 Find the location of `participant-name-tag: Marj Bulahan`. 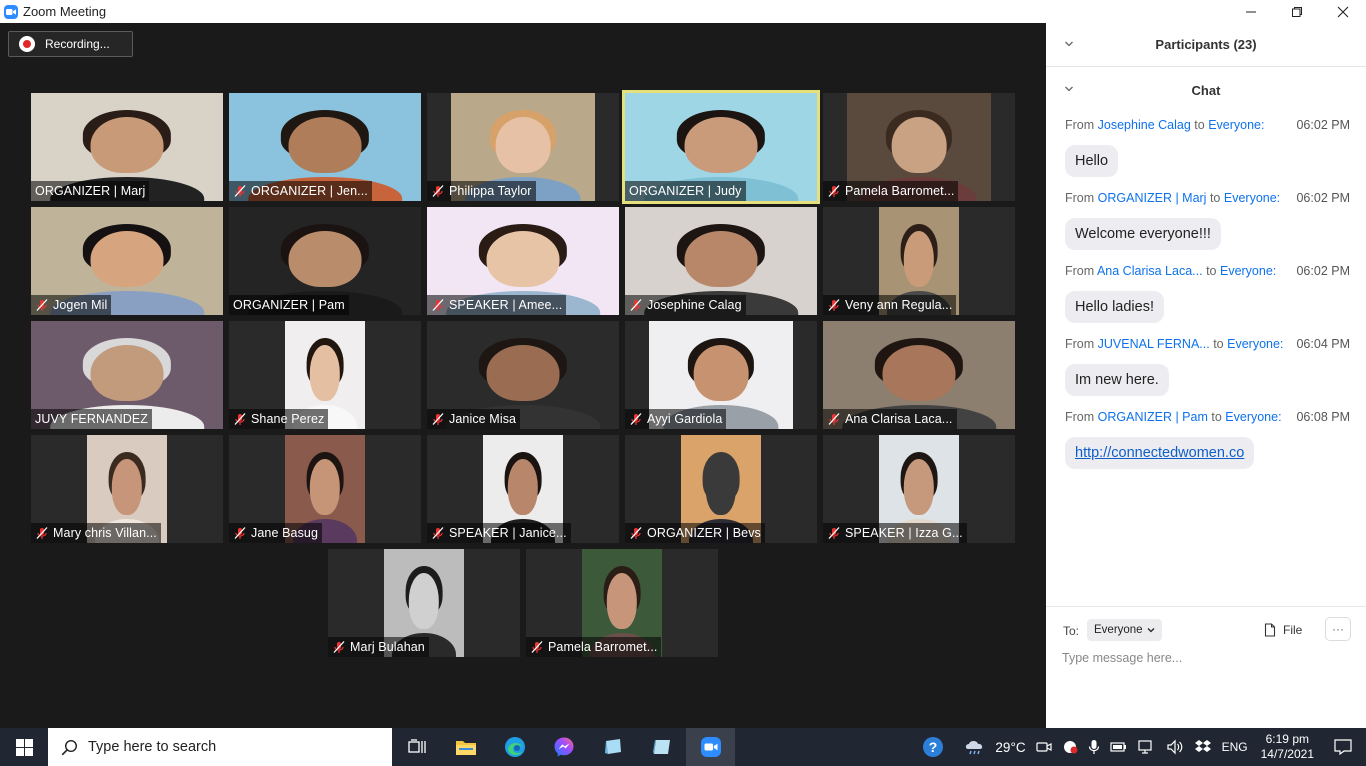

participant-name-tag: Marj Bulahan is located at coordinates (378, 647).